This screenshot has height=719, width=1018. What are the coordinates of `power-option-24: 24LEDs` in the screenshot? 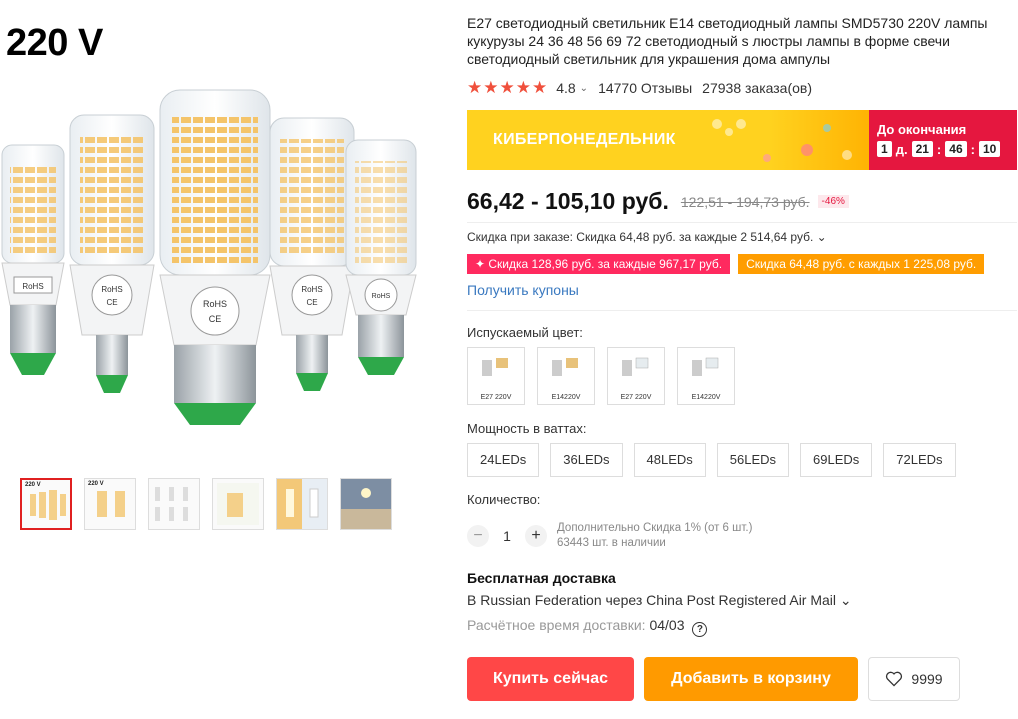 It's located at (503, 460).